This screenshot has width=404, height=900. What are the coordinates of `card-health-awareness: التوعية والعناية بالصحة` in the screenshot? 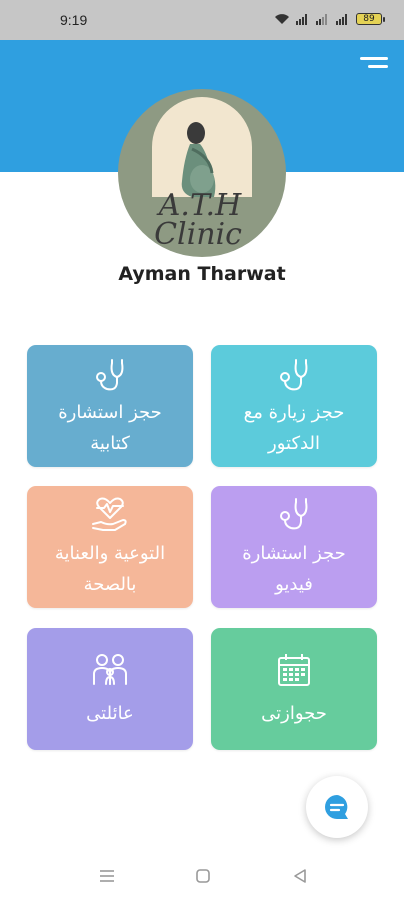 It's located at (110, 547).